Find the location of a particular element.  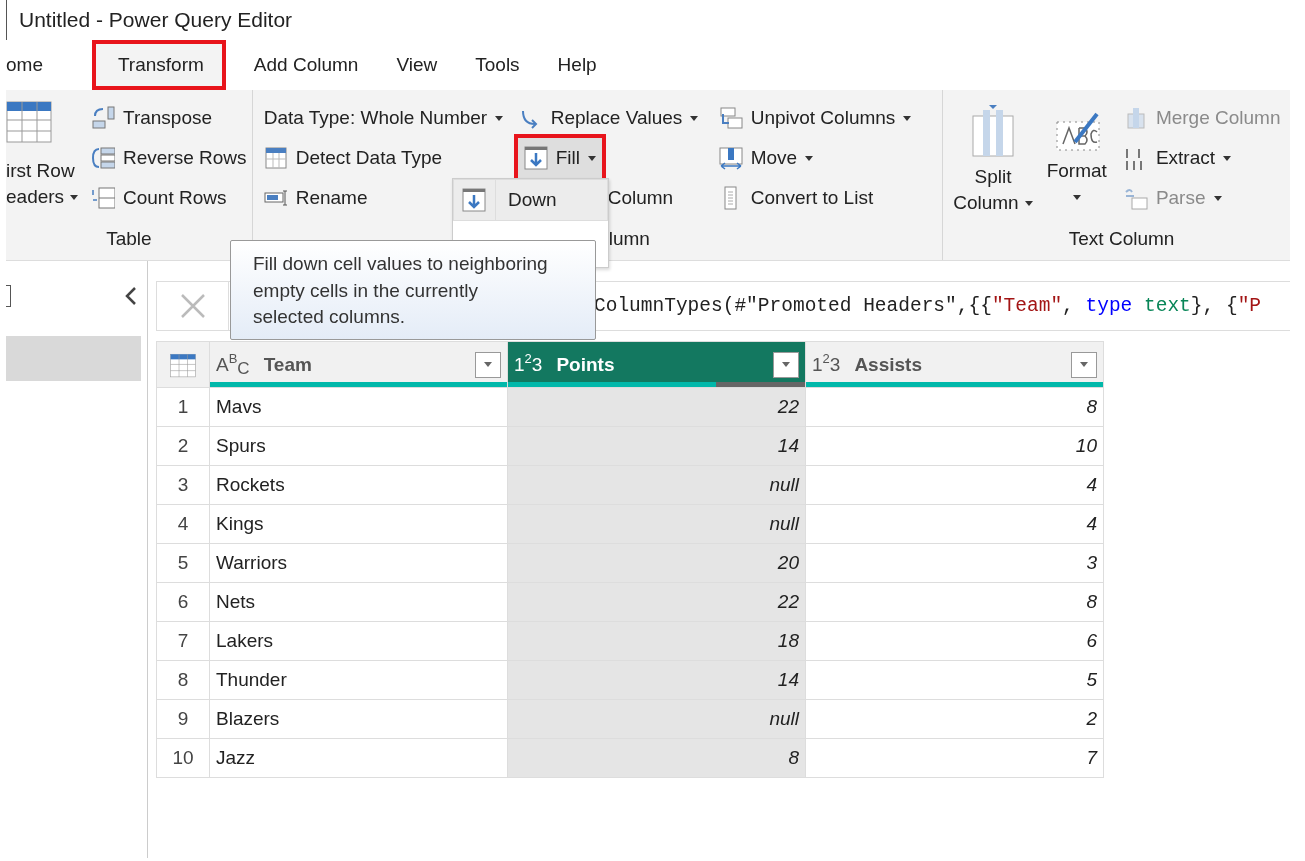

row-number: 2 is located at coordinates (183, 446).